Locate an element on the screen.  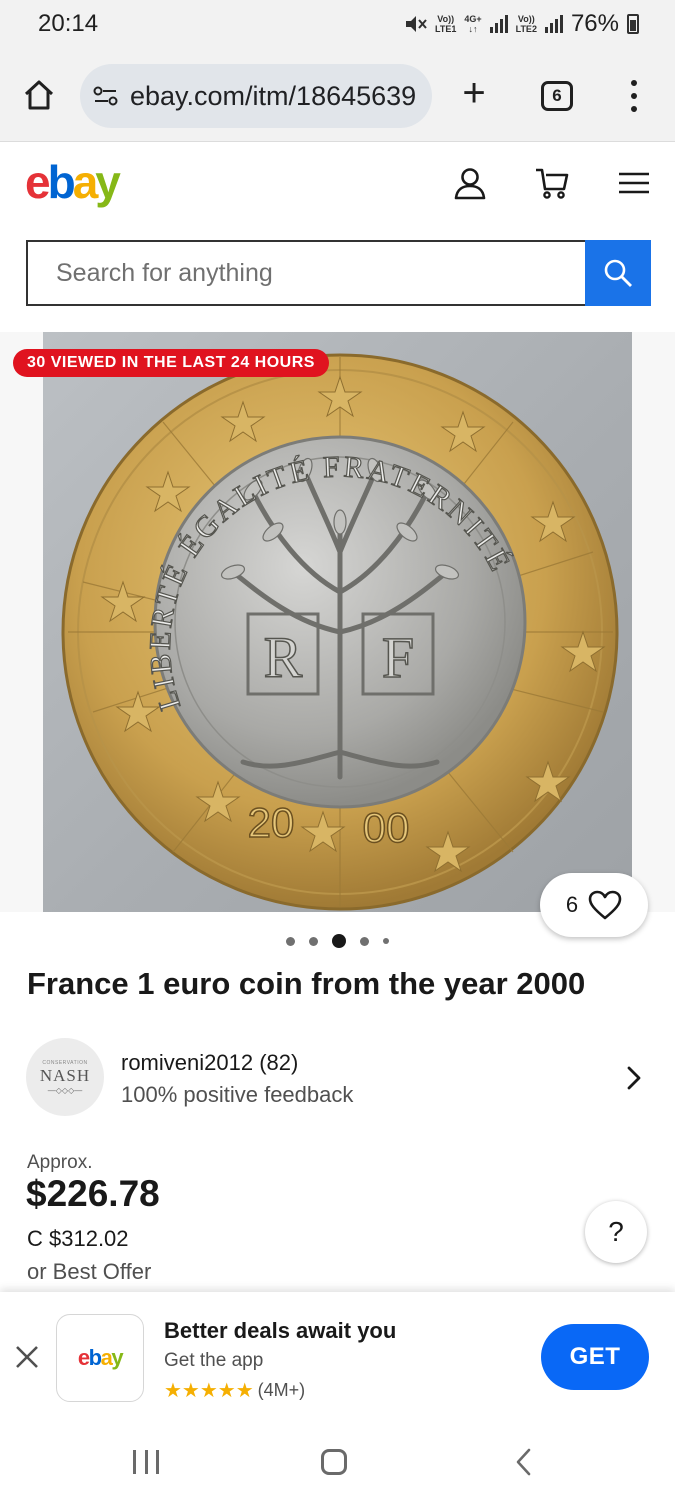
logo-letter-a: a is located at coordinates (85, 182).